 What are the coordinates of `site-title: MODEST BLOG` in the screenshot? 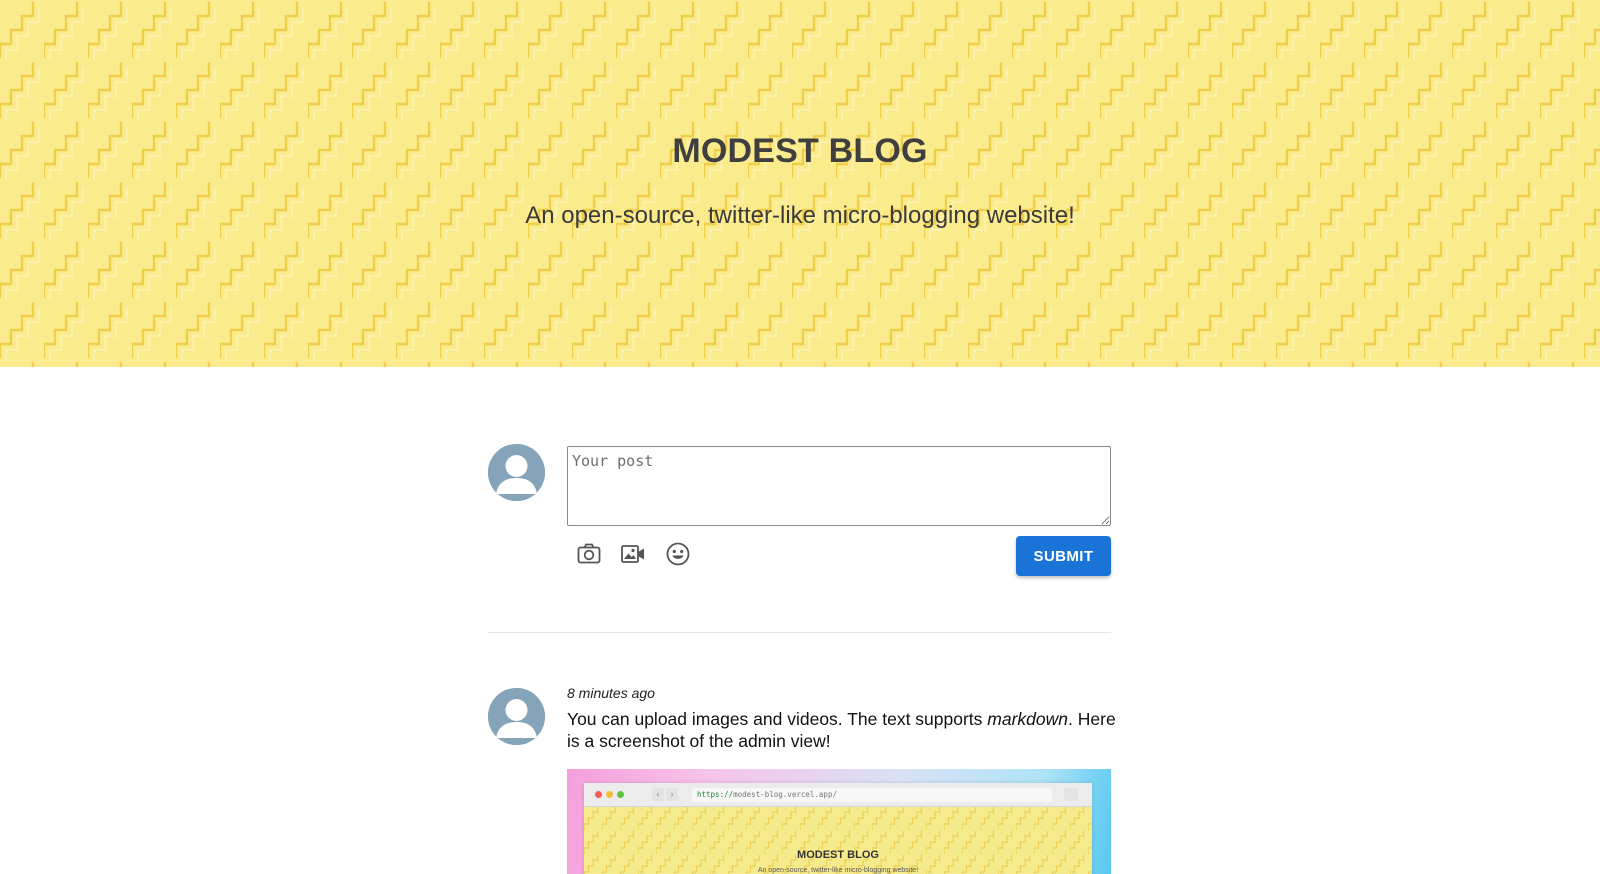 It's located at (800, 151).